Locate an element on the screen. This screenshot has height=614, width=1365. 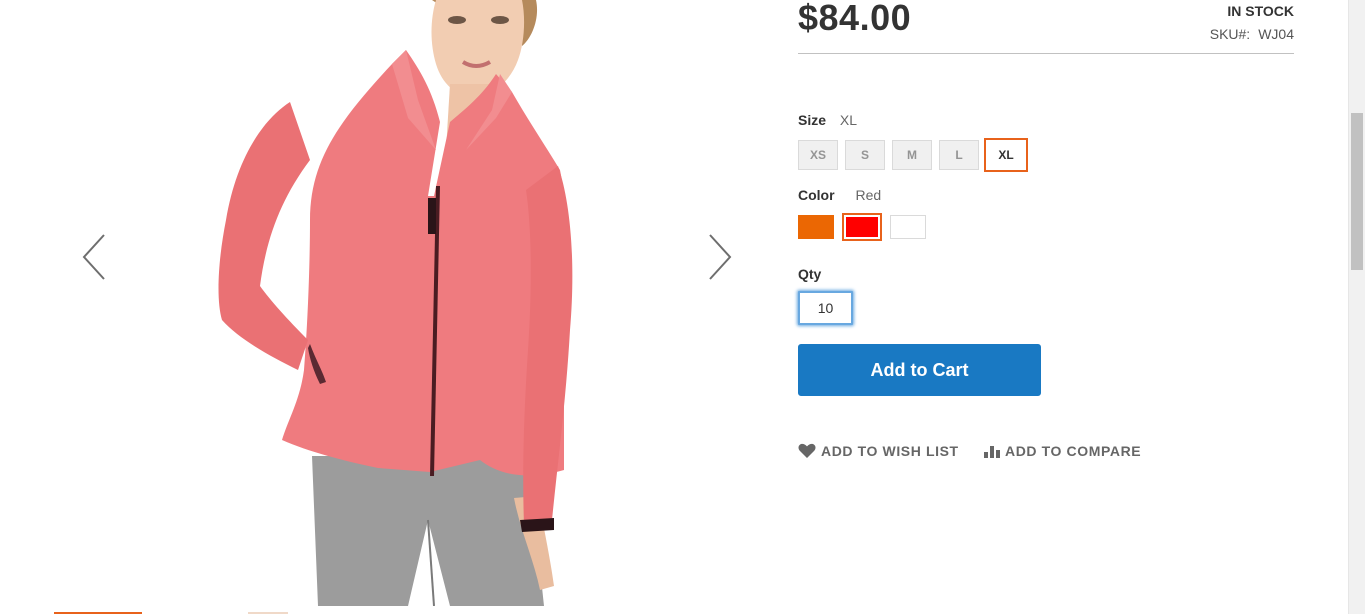
color-option-red is located at coordinates (862, 227).